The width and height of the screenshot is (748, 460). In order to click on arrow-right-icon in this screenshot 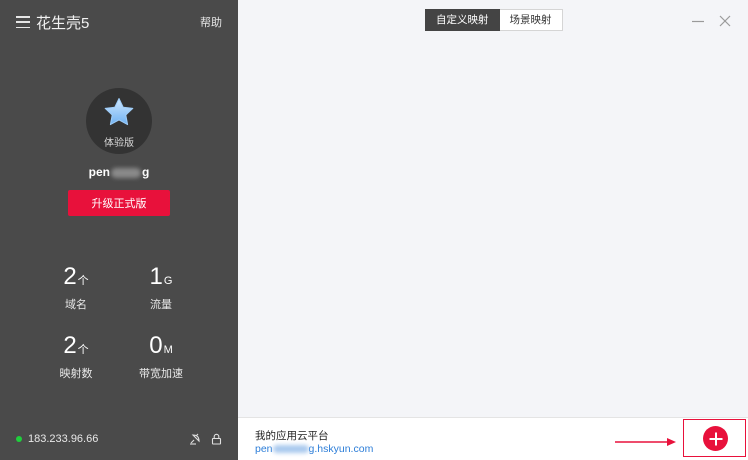, I will do `click(645, 442)`.